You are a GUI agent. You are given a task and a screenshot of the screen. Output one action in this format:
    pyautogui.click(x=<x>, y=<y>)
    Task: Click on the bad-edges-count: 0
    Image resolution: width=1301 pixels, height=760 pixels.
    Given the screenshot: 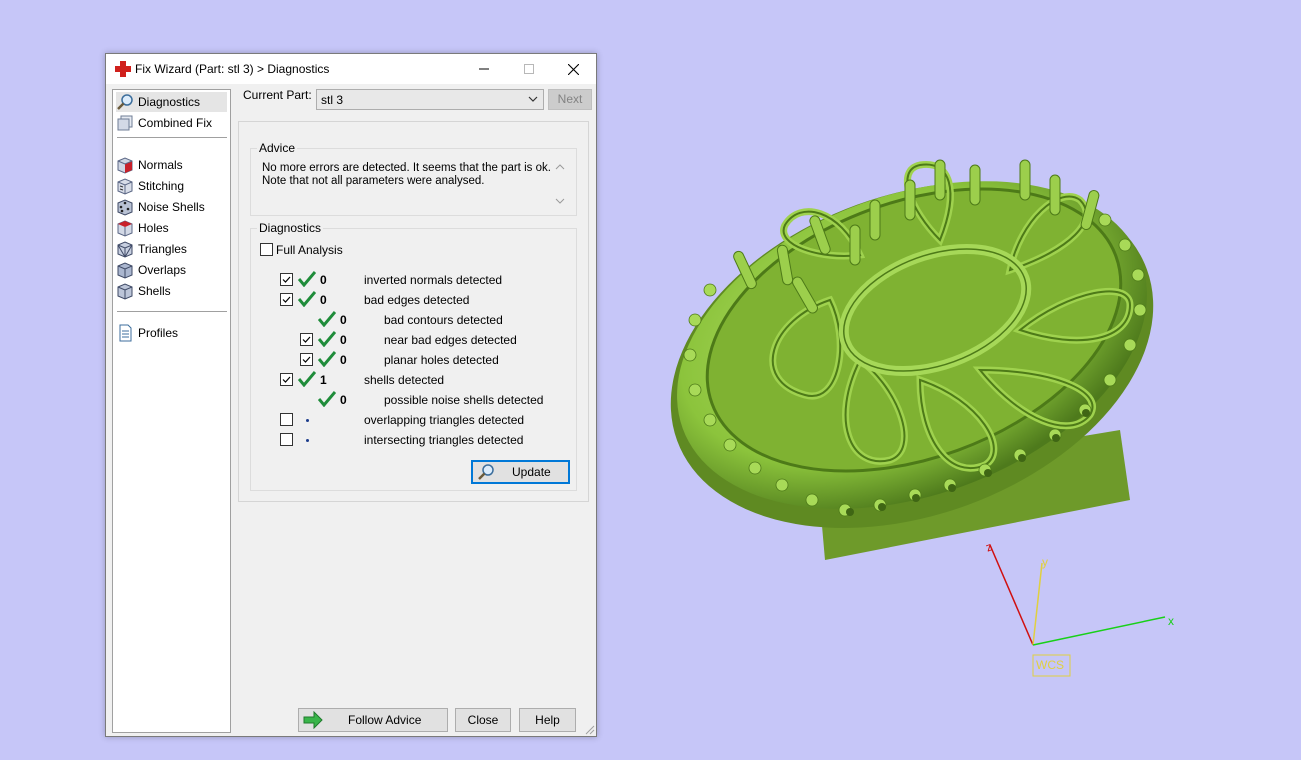 What is the action you would take?
    pyautogui.click(x=323, y=300)
    